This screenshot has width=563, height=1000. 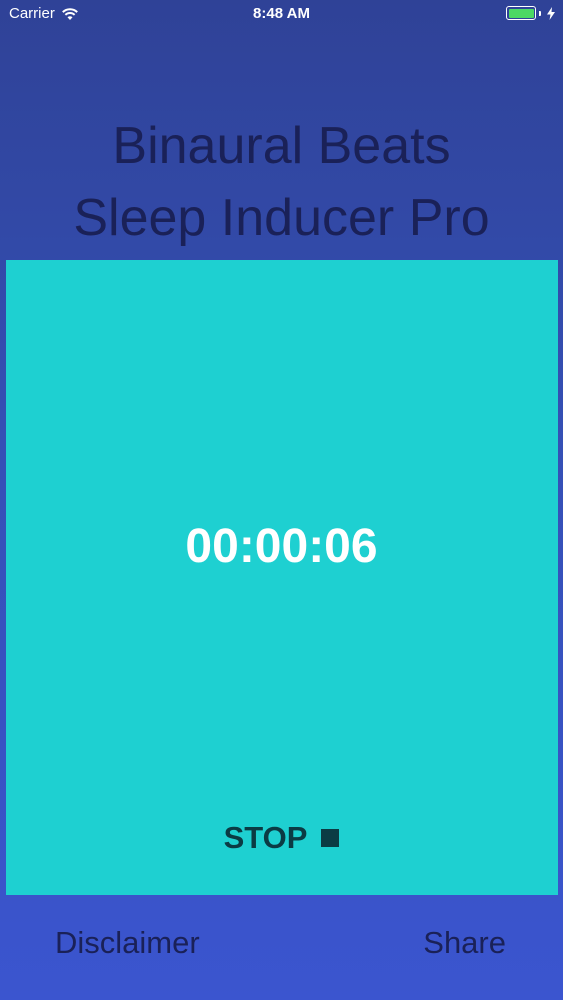 I want to click on battery-fill, so click(x=521, y=13).